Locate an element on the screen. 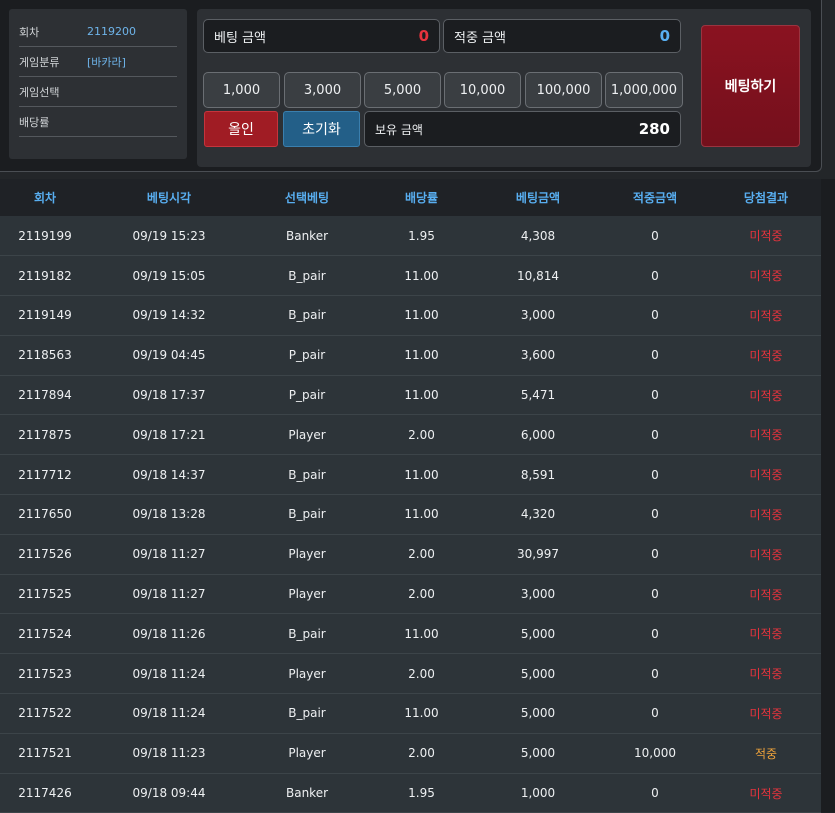 The image size is (835, 813). cell-bet-time: 09/18 11:23 is located at coordinates (169, 753).